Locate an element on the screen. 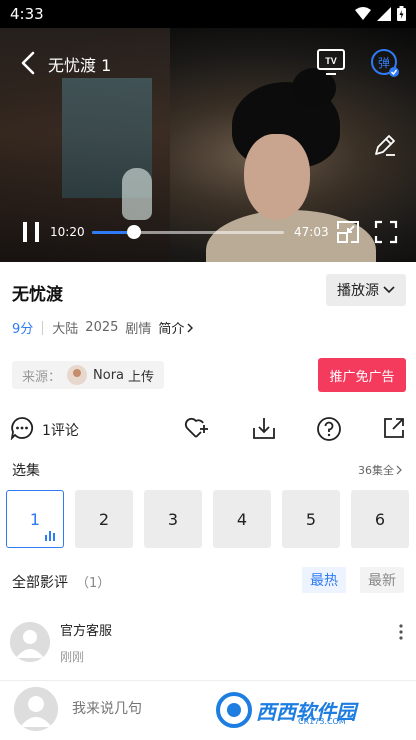 The width and height of the screenshot is (416, 740). year: 2025 is located at coordinates (102, 327).